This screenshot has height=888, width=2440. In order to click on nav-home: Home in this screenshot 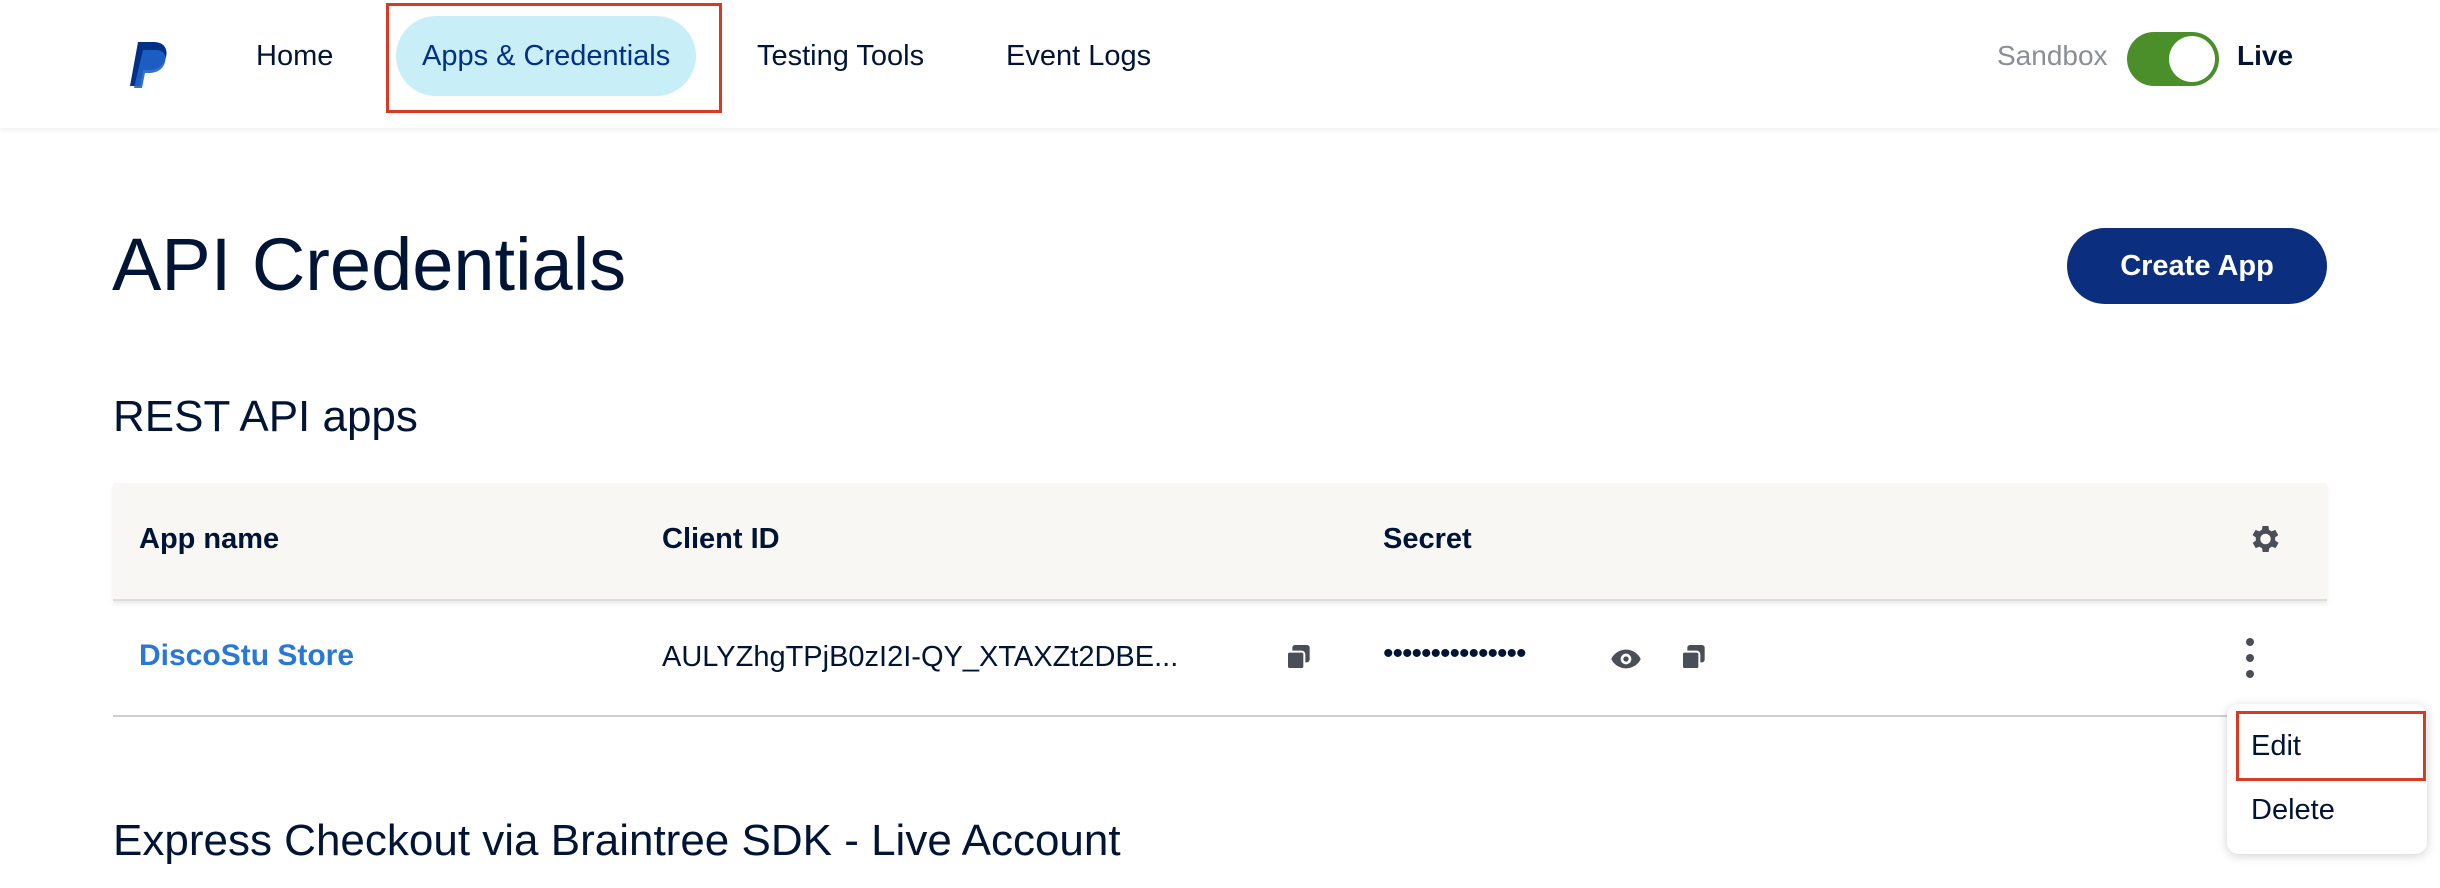, I will do `click(294, 56)`.